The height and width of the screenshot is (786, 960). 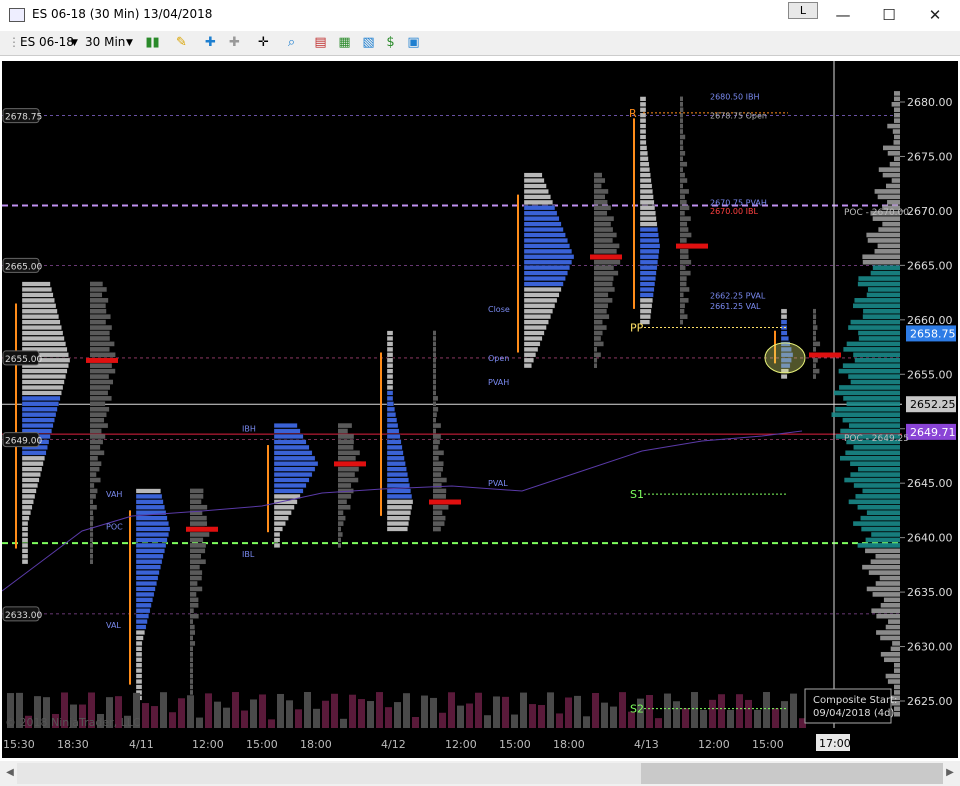 I want to click on strategy-icon: ✚, so click(x=234, y=43).